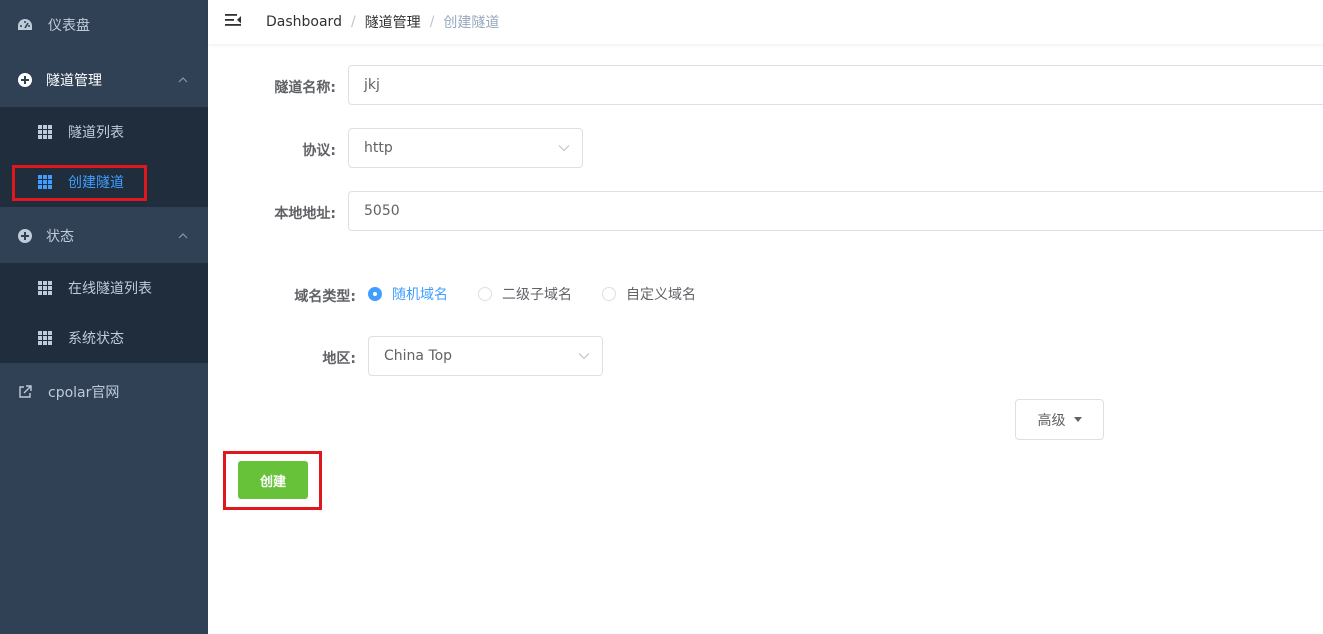  Describe the element at coordinates (393, 22) in the screenshot. I see `breadcrumb-tunnel-management: 隧道管理` at that location.